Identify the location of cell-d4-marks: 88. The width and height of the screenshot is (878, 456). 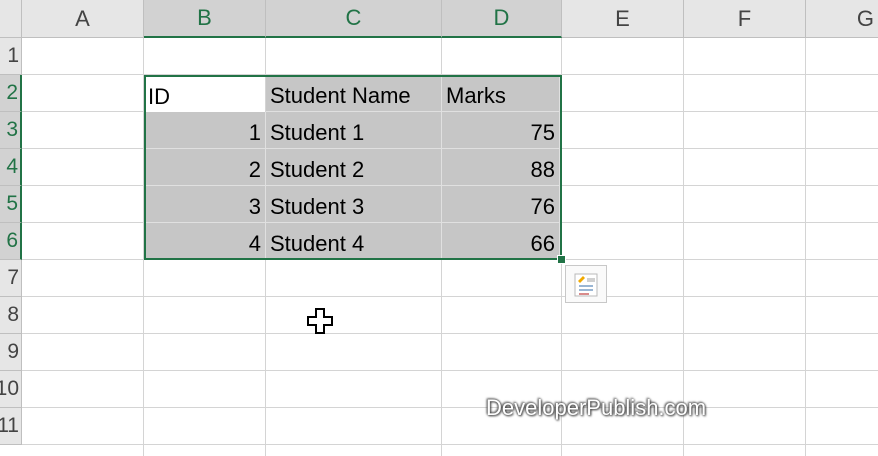
(501, 167).